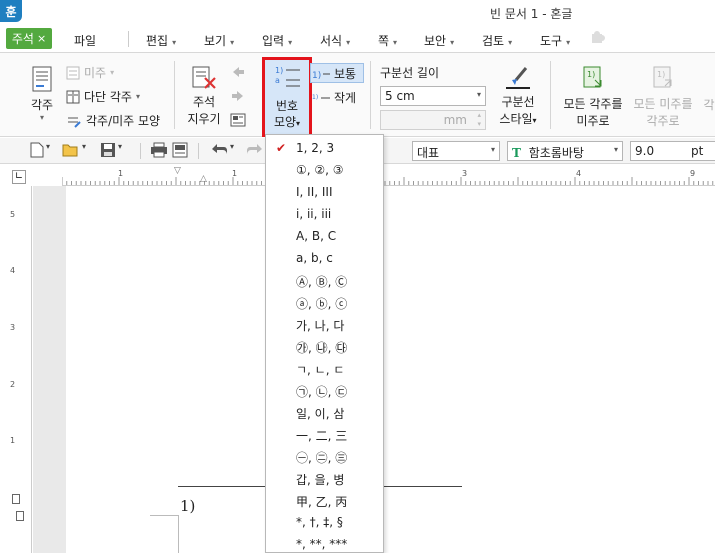 This screenshot has height=553, width=715. Describe the element at coordinates (238, 97) in the screenshot. I see `next-note-icon` at that location.